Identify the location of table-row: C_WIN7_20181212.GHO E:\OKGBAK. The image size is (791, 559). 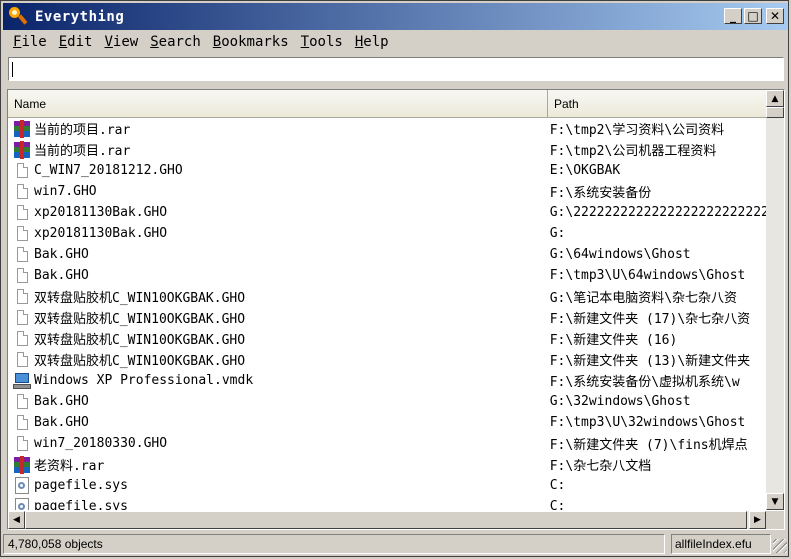
(387, 170).